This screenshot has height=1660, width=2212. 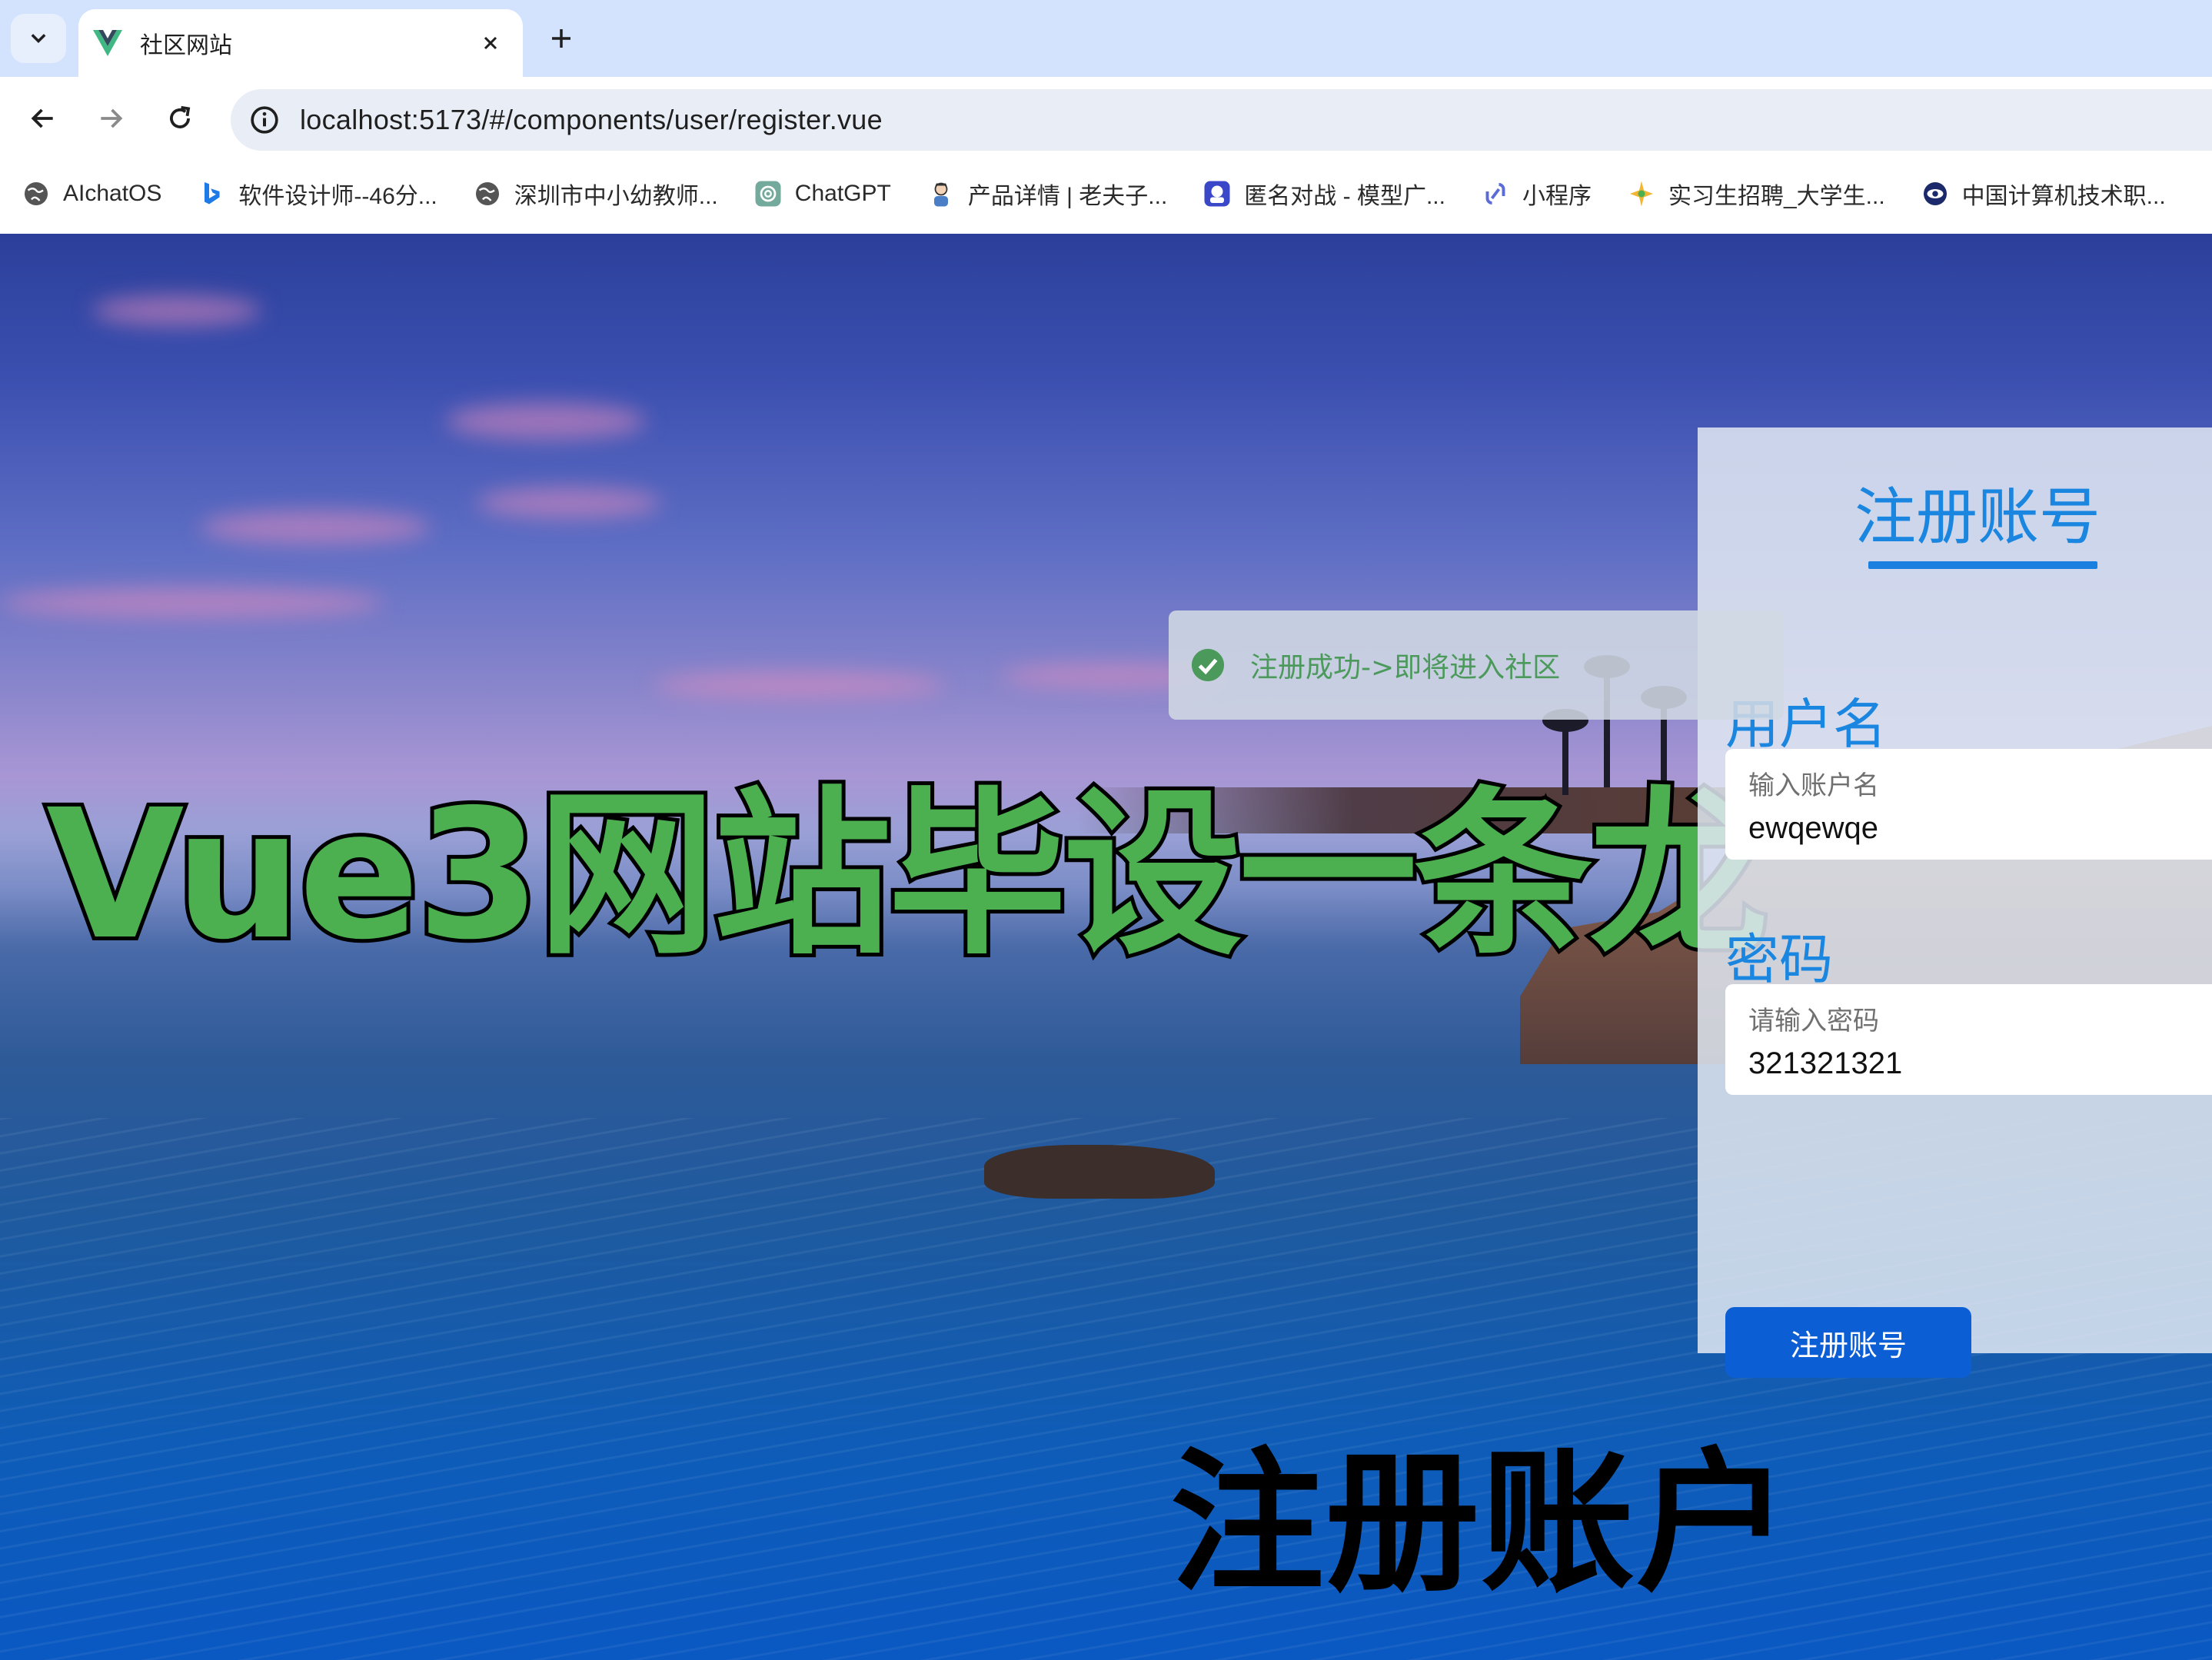 I want to click on forward-button, so click(x=111, y=118).